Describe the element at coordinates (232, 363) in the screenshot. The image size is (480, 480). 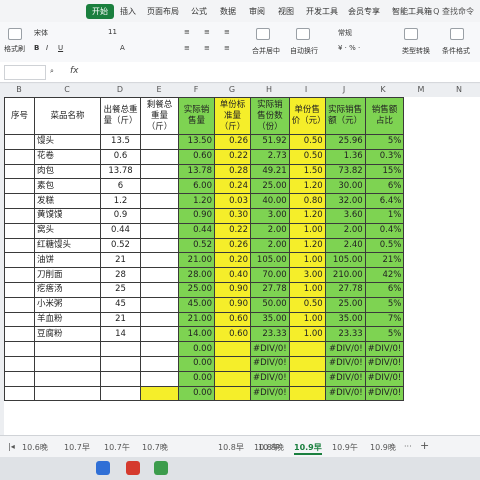
I see `cell-g` at that location.